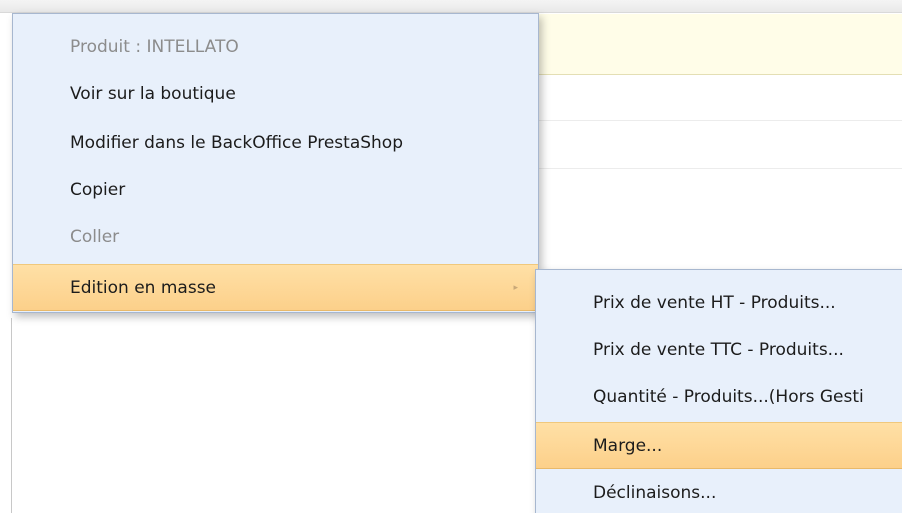 The height and width of the screenshot is (513, 902). What do you see at coordinates (143, 288) in the screenshot?
I see `menu-item-label: Edition en masse` at bounding box center [143, 288].